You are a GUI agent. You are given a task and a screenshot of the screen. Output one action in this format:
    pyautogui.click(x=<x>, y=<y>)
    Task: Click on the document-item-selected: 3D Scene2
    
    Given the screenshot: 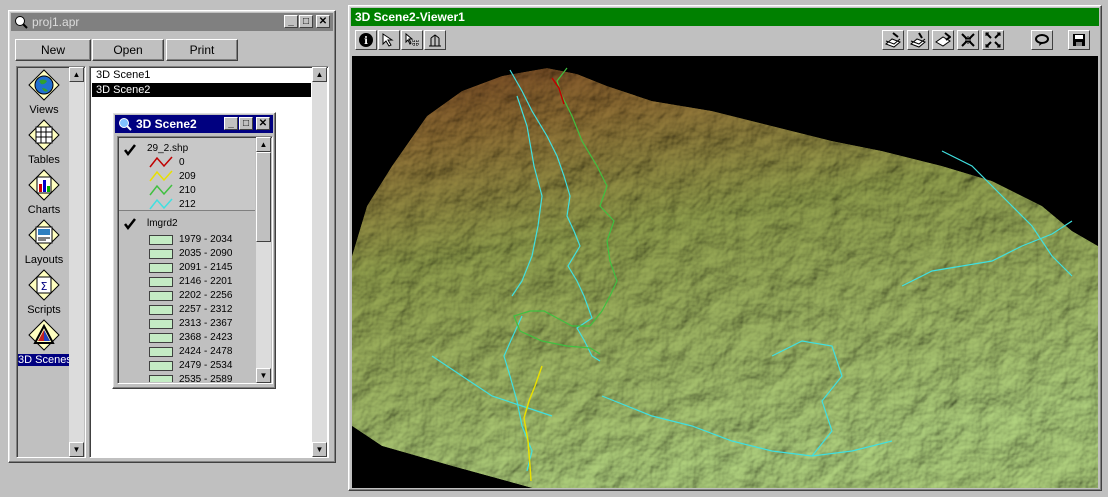 What is the action you would take?
    pyautogui.click(x=201, y=90)
    